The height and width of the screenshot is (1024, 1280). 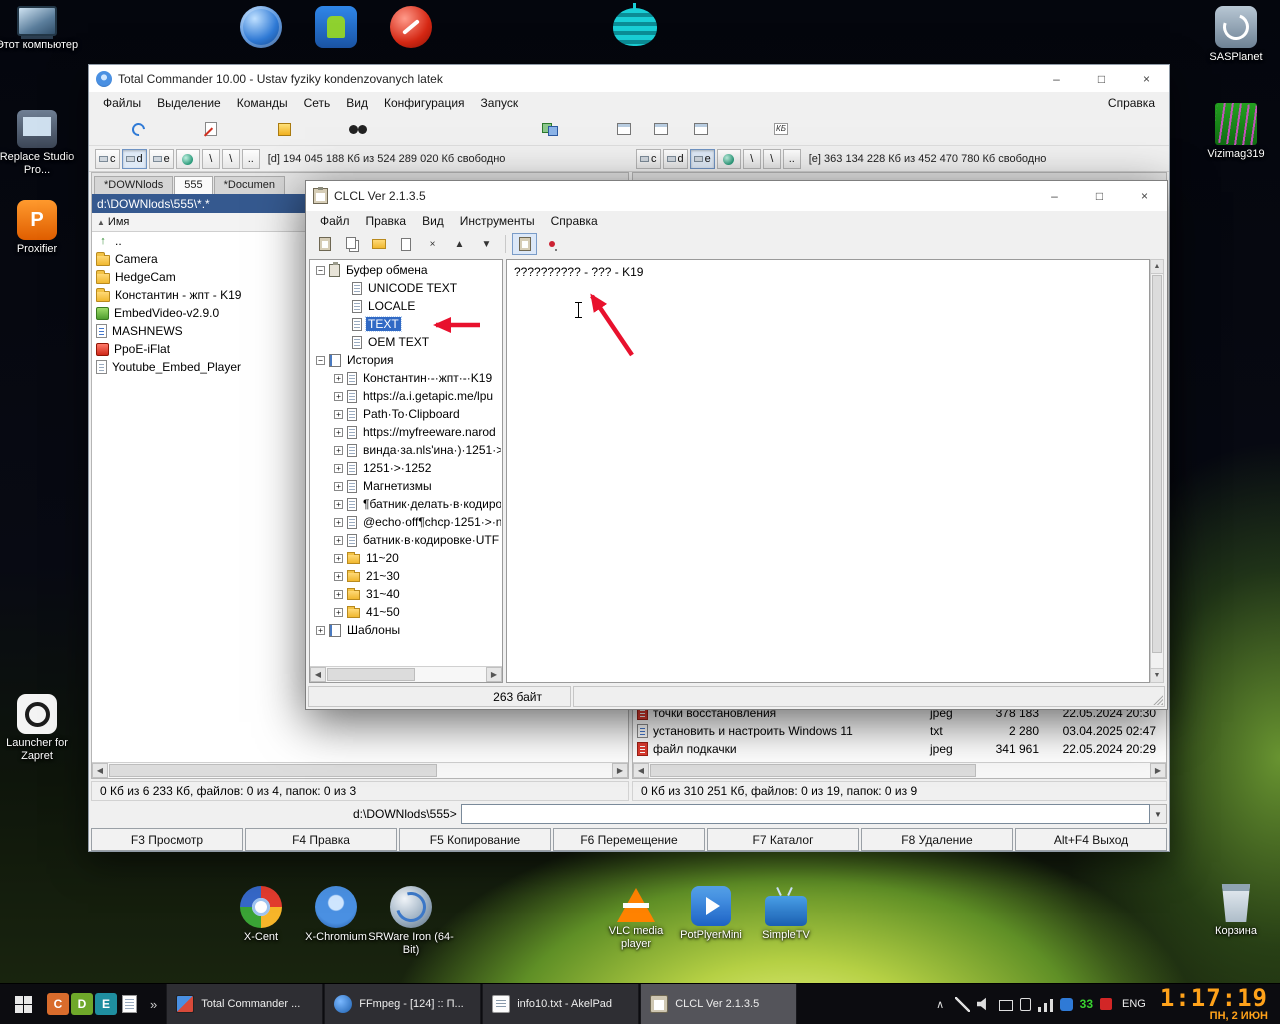 I want to click on tab-555: 555, so click(x=193, y=185).